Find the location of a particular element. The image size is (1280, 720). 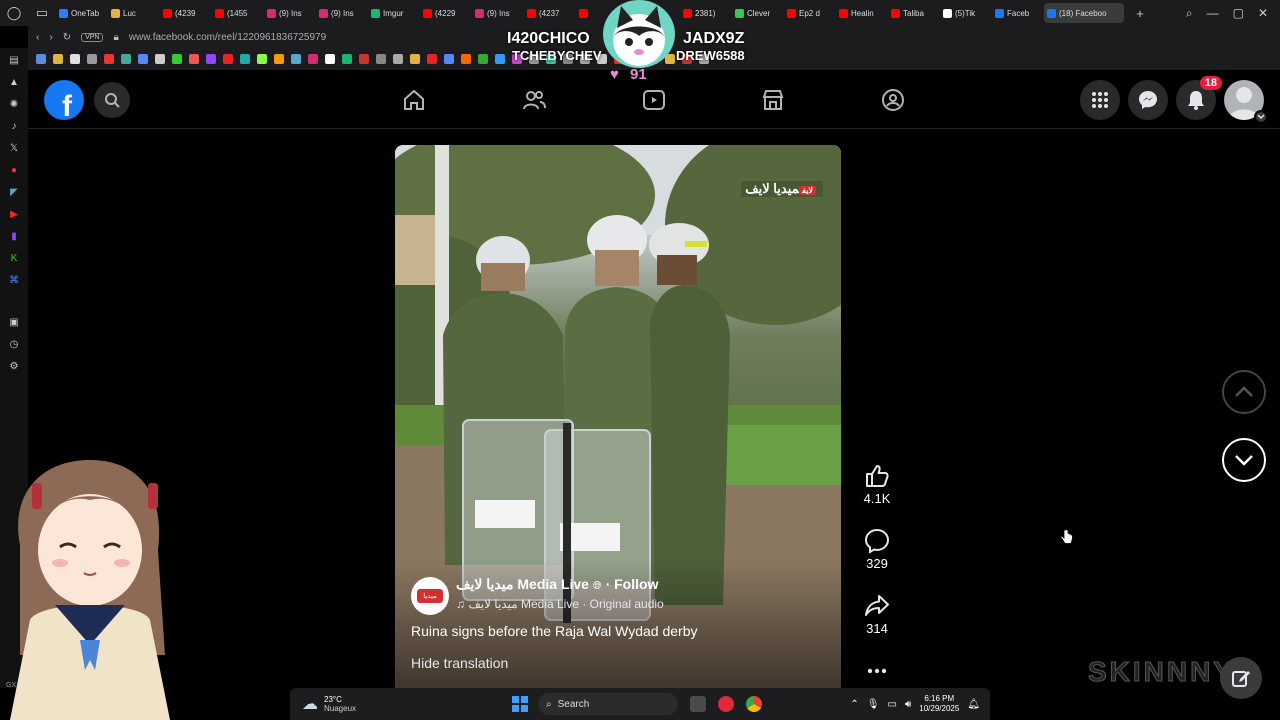

messenger-button is located at coordinates (1148, 100).